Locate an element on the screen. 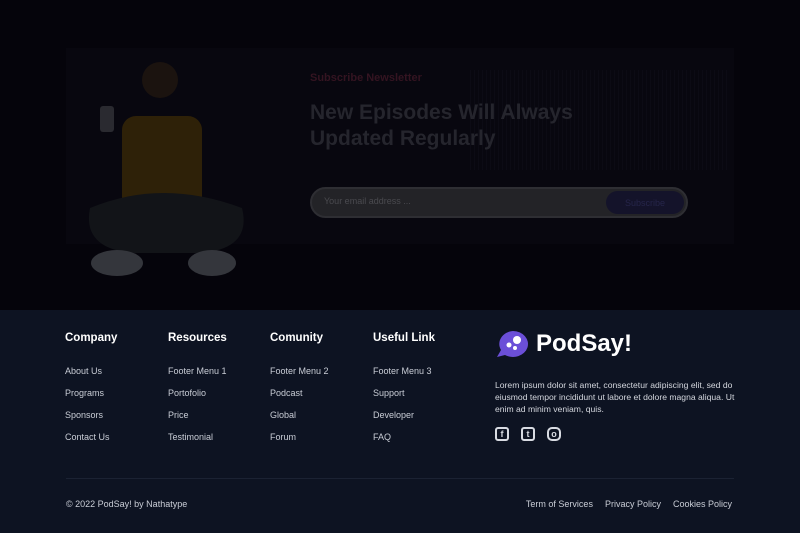  brand-name: PodSay! is located at coordinates (584, 343).